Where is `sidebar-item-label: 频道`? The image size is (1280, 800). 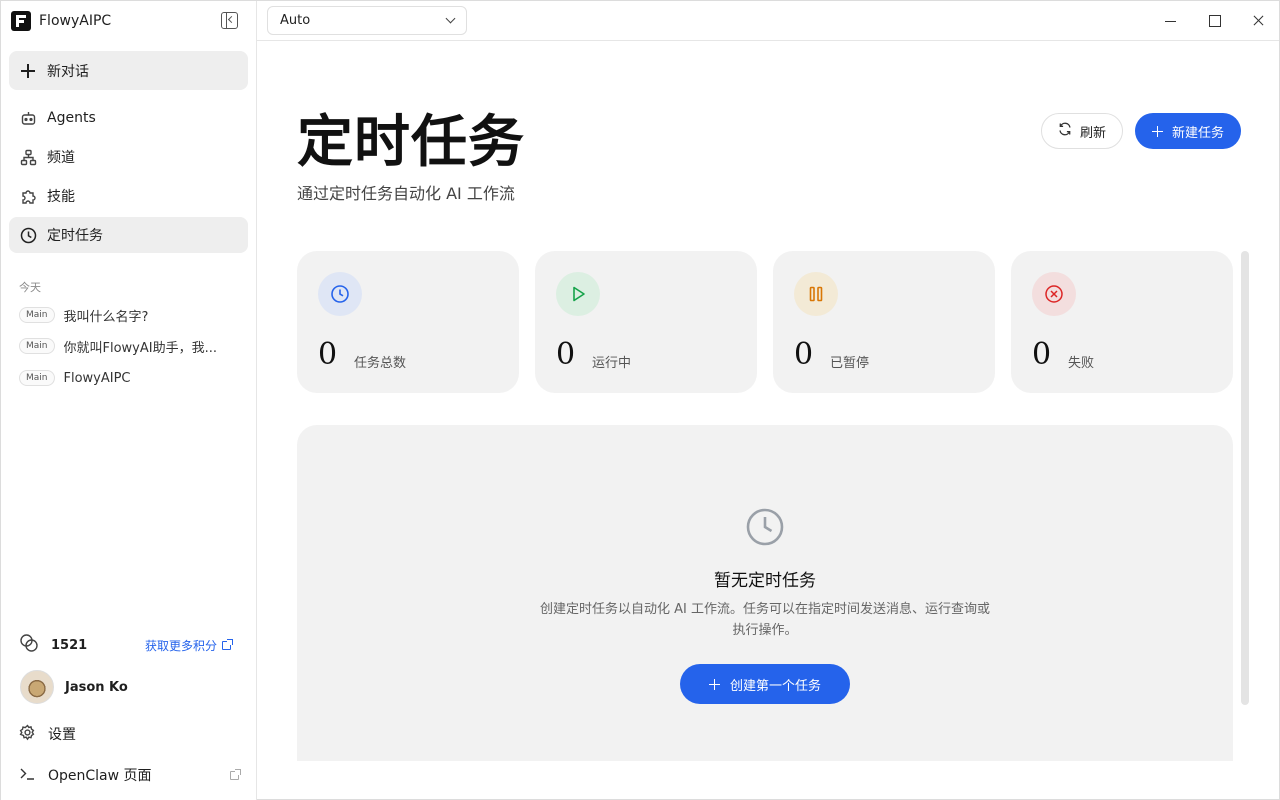
sidebar-item-label: 频道 is located at coordinates (61, 158).